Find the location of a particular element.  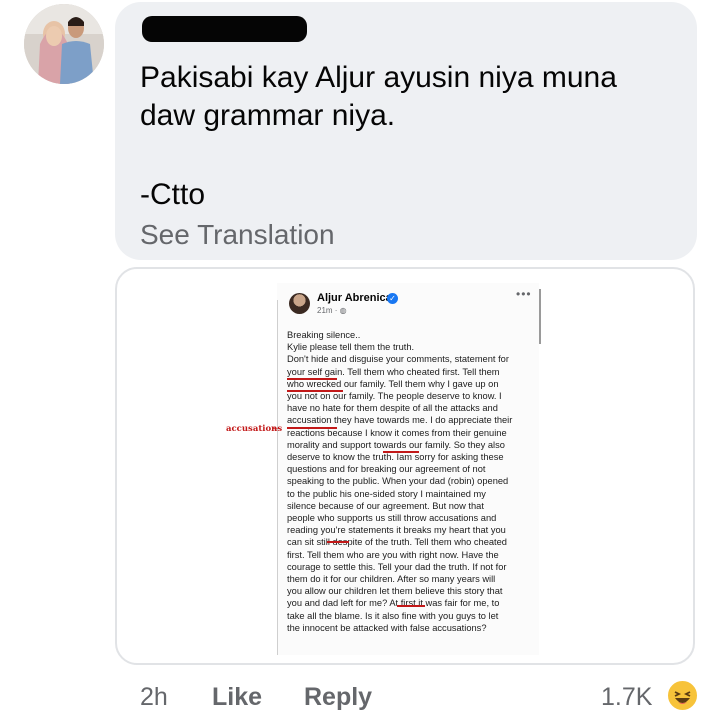

see-translation-link: See Translation is located at coordinates (237, 235).